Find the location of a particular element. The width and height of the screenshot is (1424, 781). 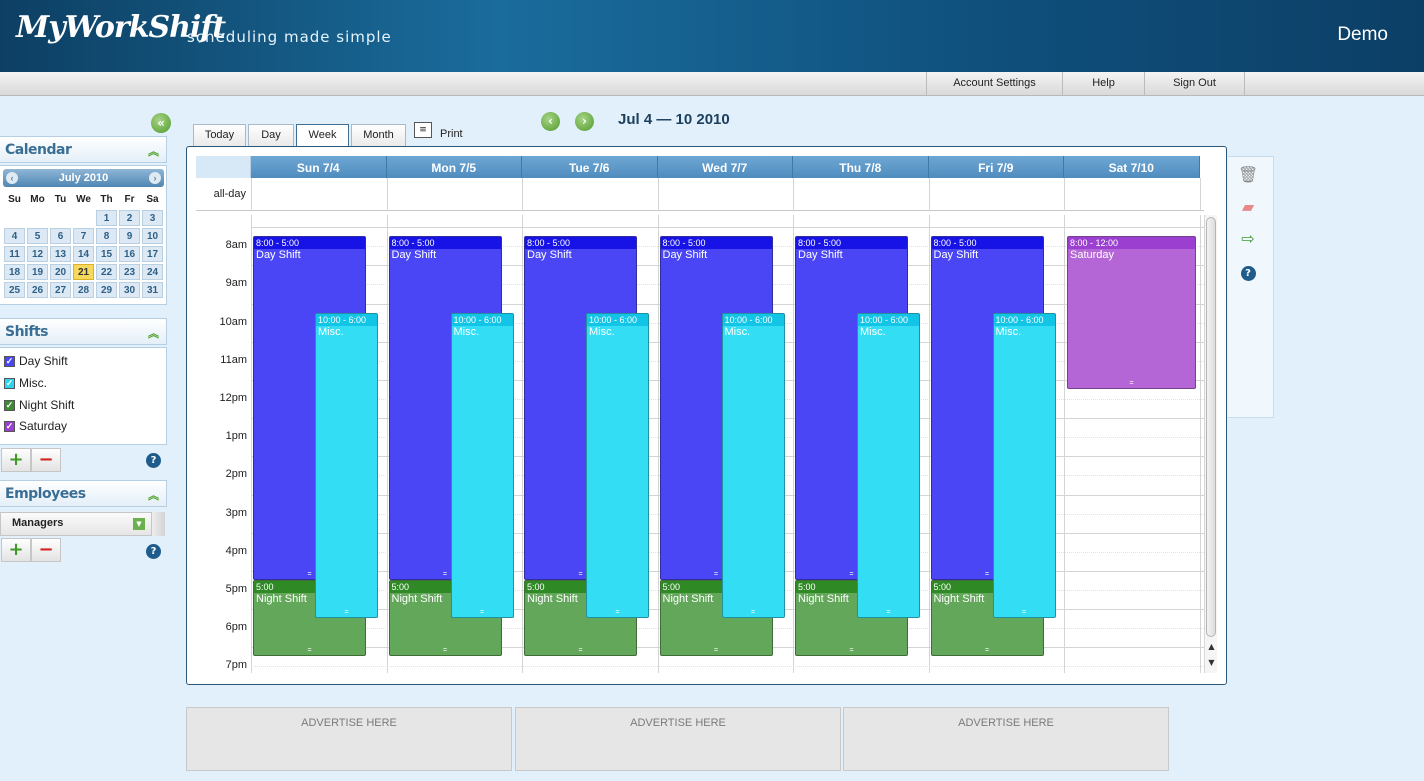

mini-calendar-day: 13 is located at coordinates (60, 254).